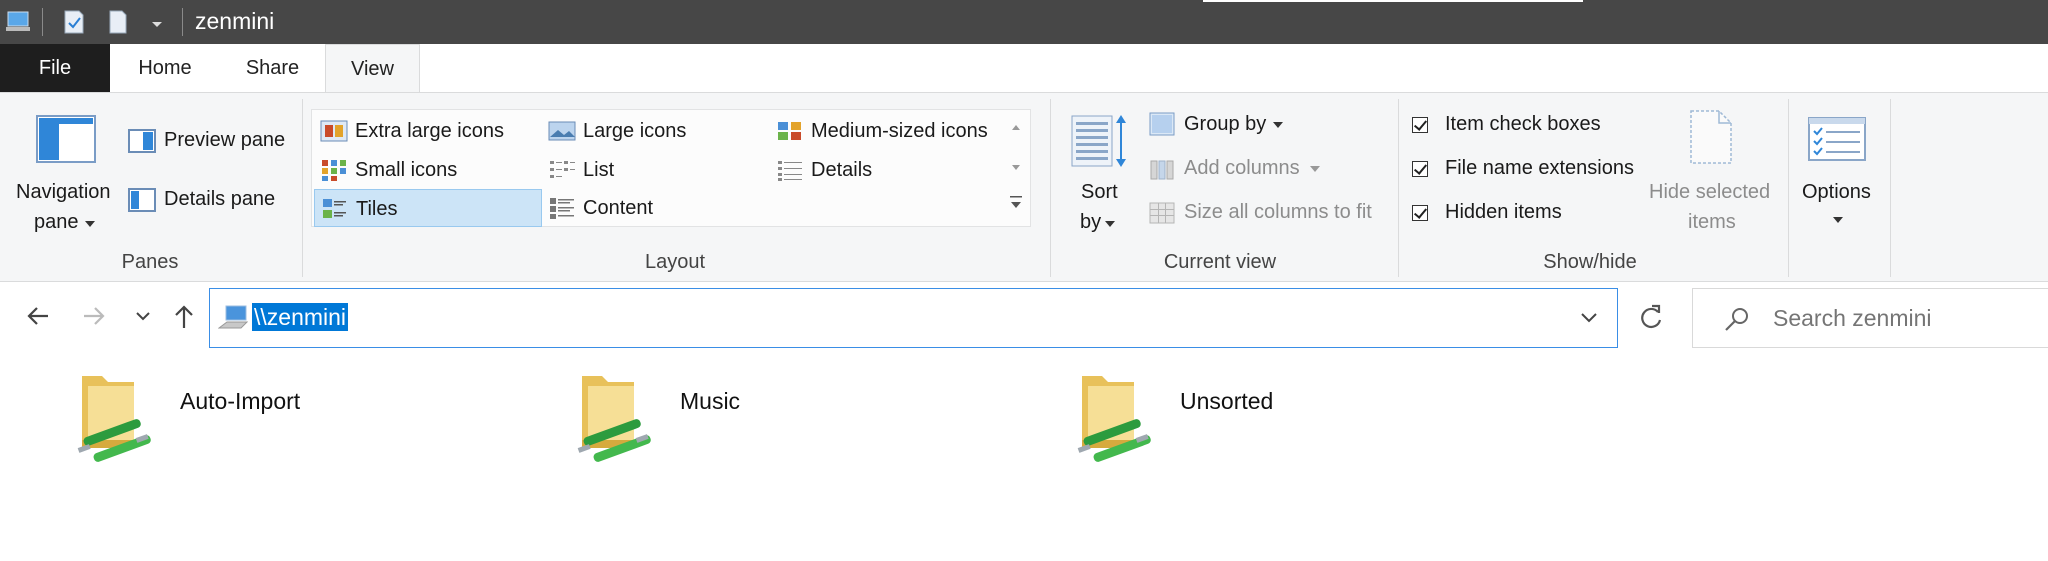  What do you see at coordinates (1162, 124) in the screenshot?
I see `group-by-icon` at bounding box center [1162, 124].